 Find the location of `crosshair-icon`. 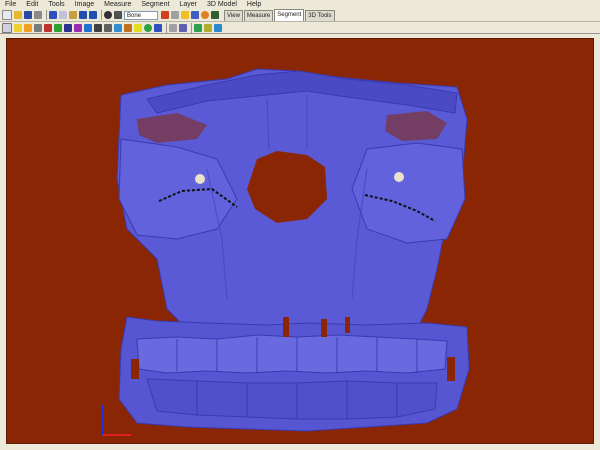

crosshair-icon is located at coordinates (48, 27).